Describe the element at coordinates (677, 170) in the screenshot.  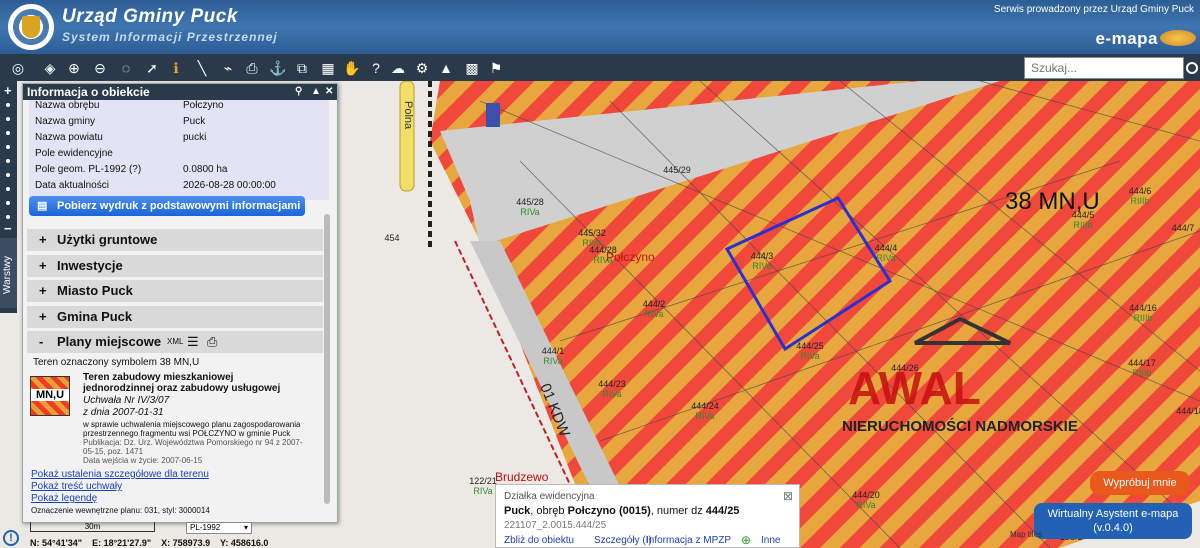
I see `parcel-number: 445/29` at that location.